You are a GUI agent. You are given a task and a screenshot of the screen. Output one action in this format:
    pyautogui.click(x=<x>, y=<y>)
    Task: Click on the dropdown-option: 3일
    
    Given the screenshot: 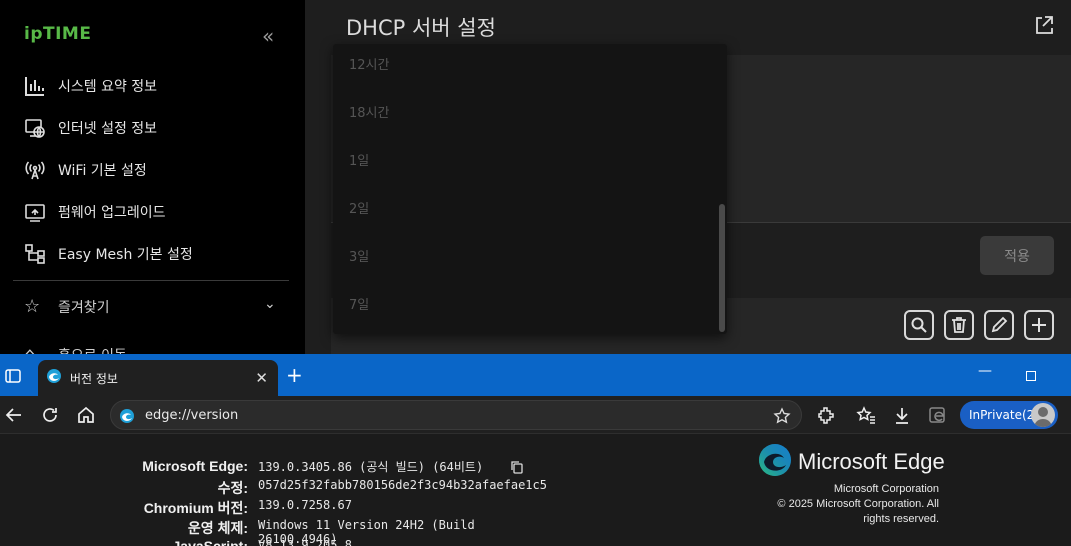 What is the action you would take?
    pyautogui.click(x=359, y=255)
    